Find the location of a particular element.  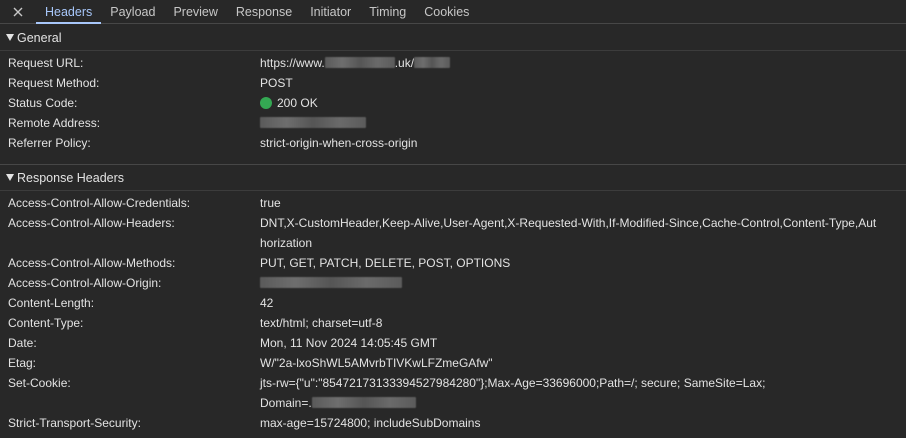

close-icon is located at coordinates (18, 11).